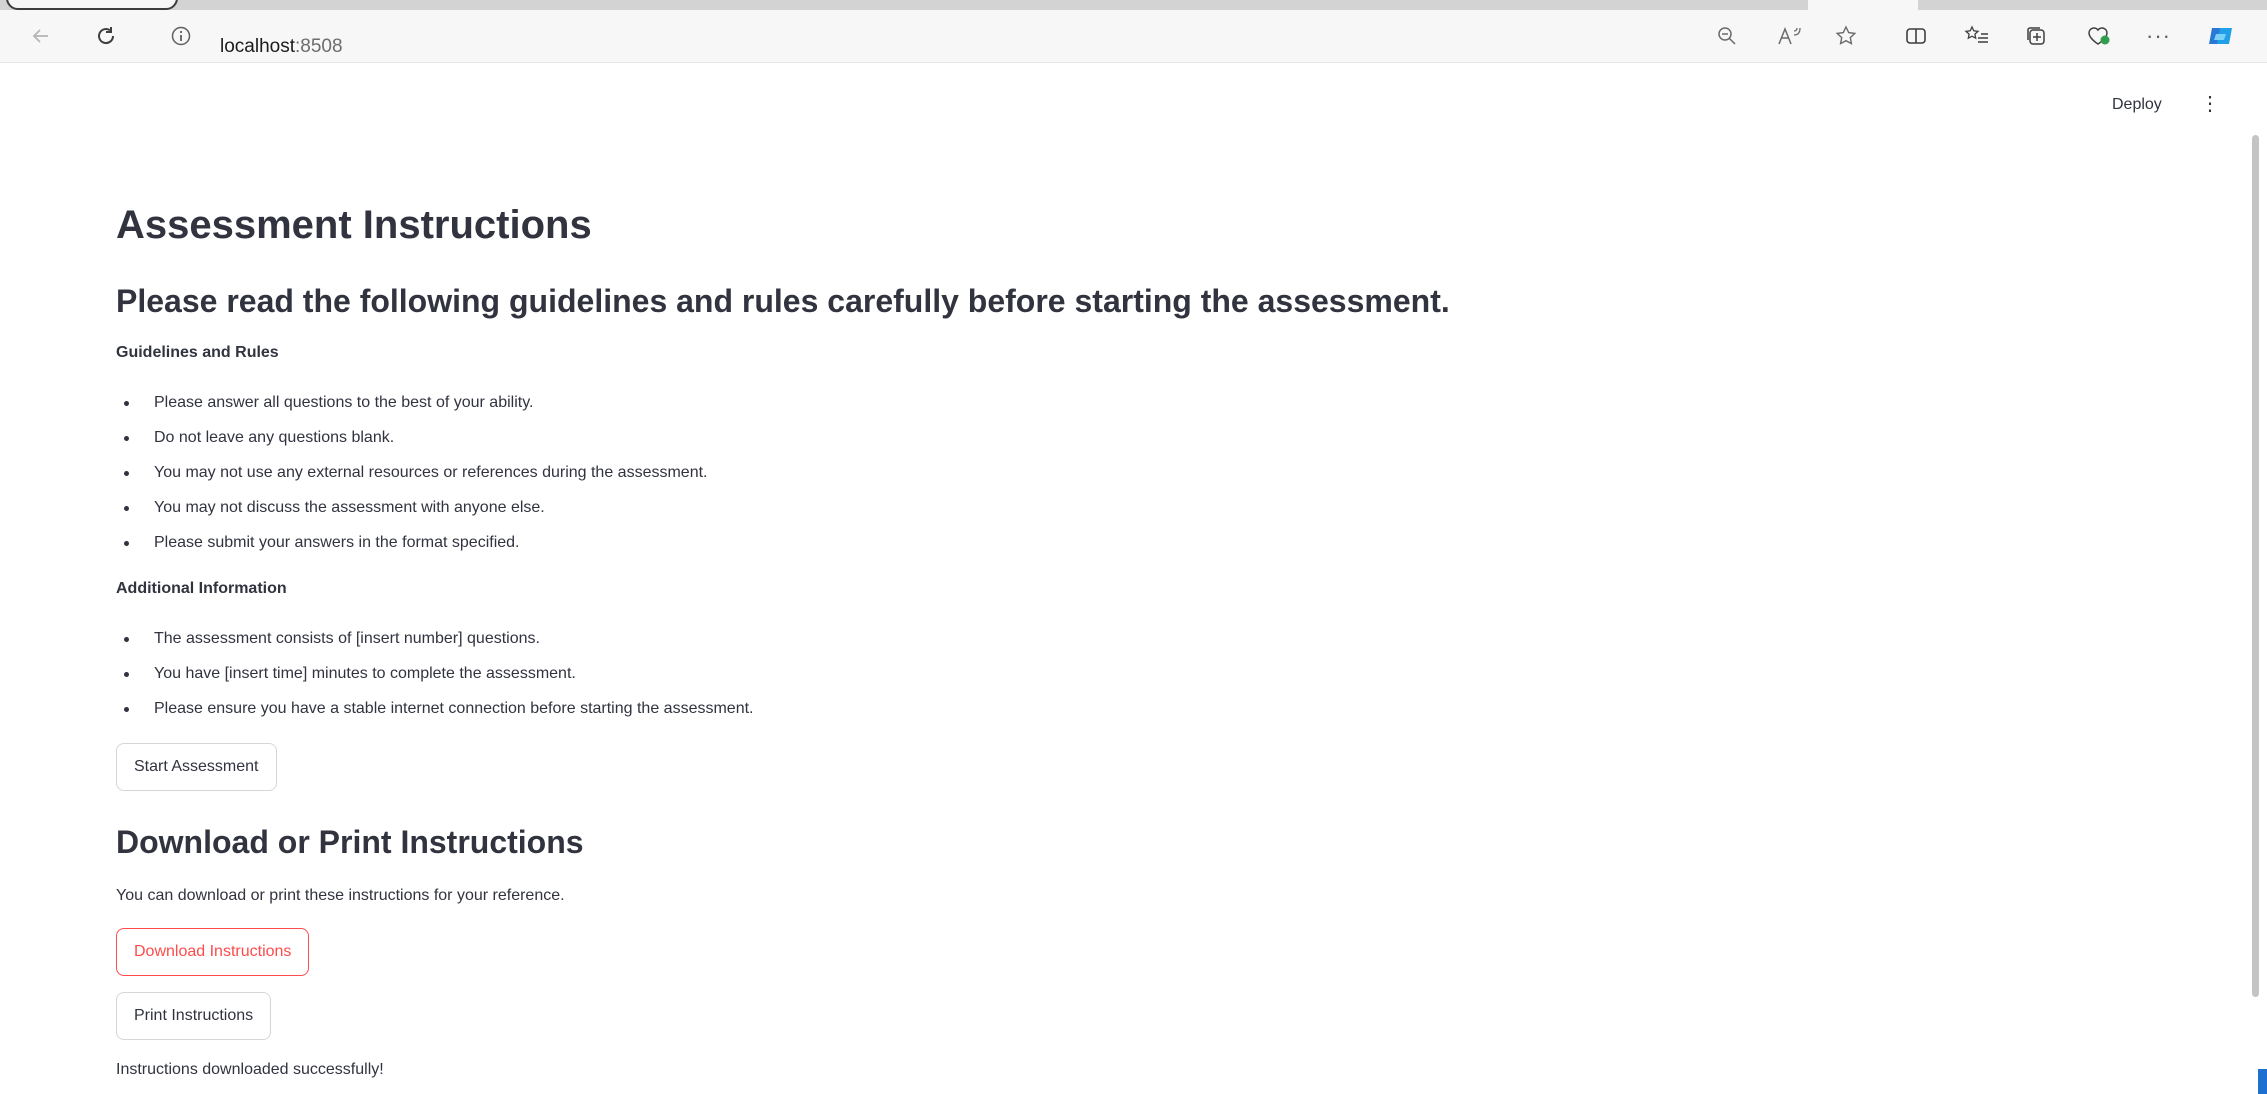 Image resolution: width=2267 pixels, height=1094 pixels. Describe the element at coordinates (92, 5) in the screenshot. I see `browser-tab` at that location.